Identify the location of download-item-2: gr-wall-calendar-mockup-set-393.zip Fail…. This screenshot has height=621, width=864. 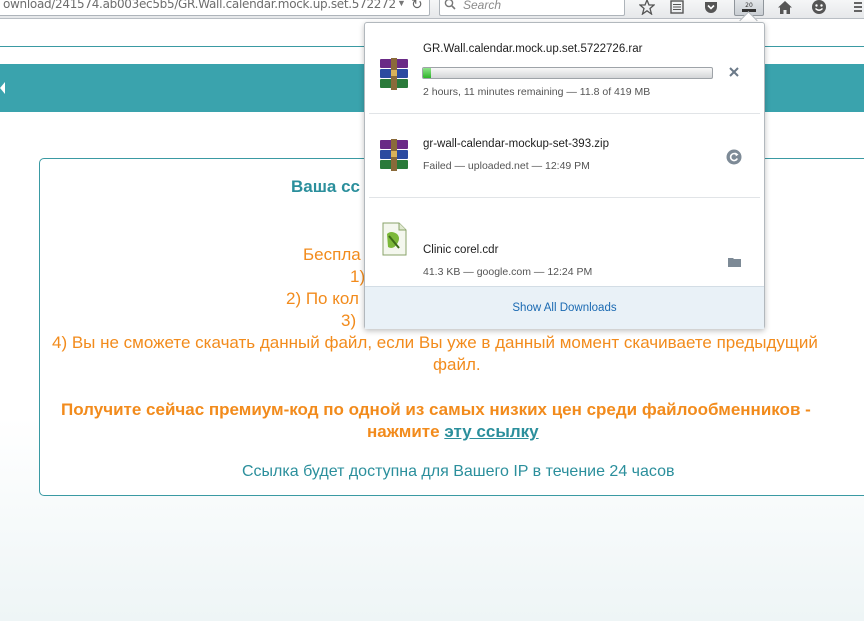
(564, 156).